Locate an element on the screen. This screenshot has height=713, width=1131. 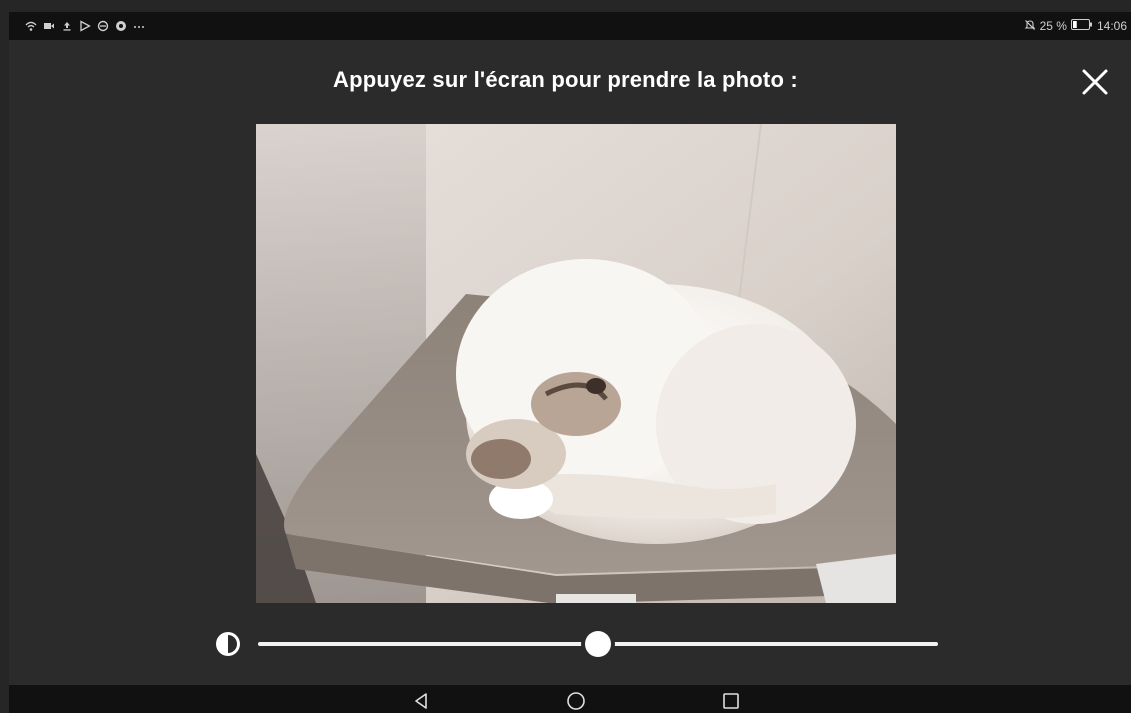
back-button is located at coordinates (421, 701).